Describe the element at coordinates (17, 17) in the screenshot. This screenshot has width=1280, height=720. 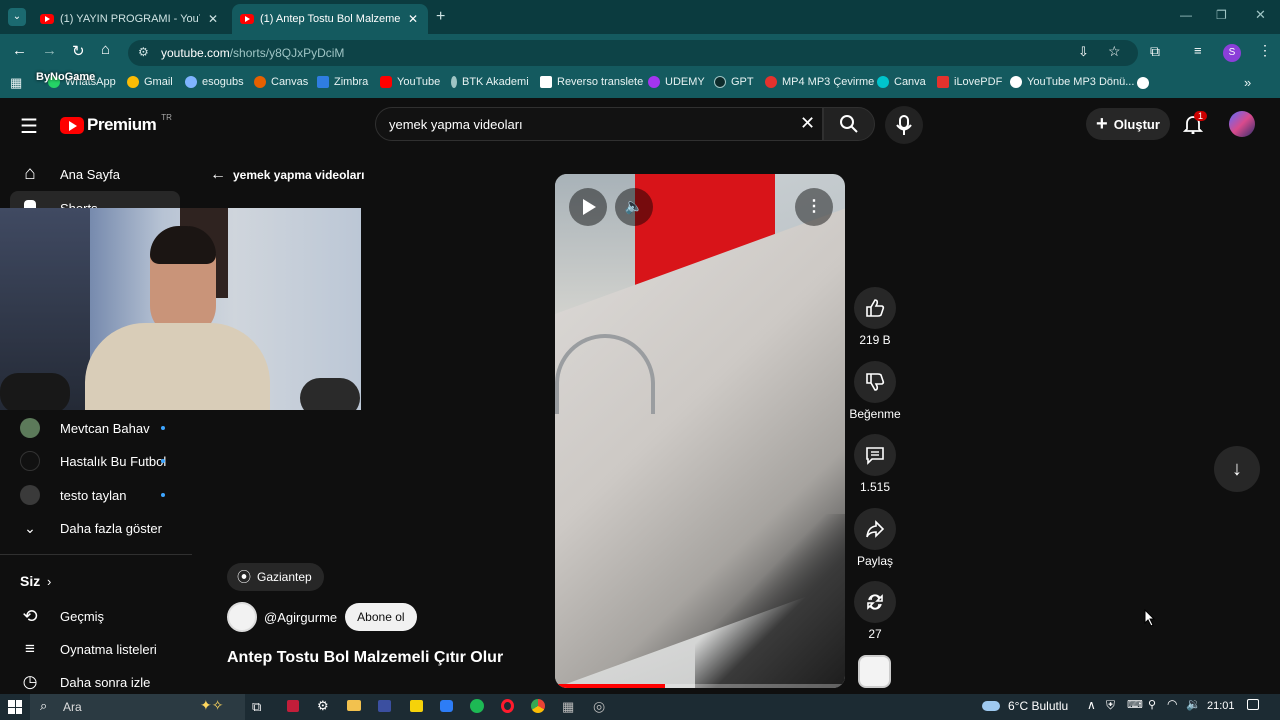
I see `tab-search-icon: ⌄` at that location.